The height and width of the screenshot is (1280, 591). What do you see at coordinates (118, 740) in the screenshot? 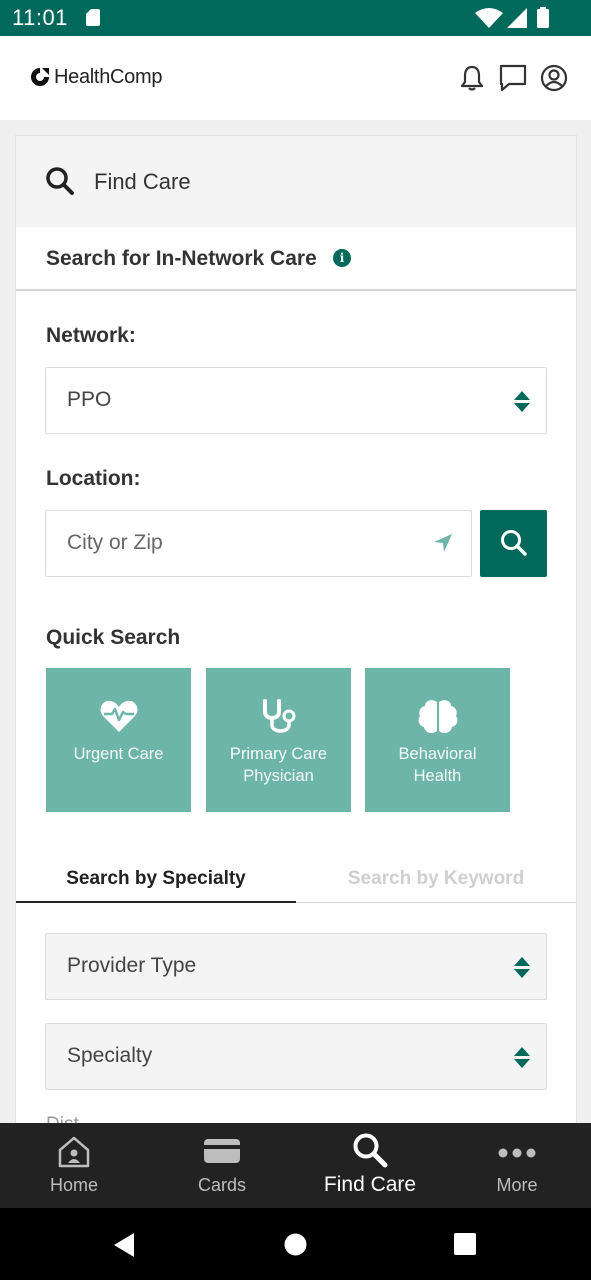
I see `quick-search-urgent-care: Urgent Care` at bounding box center [118, 740].